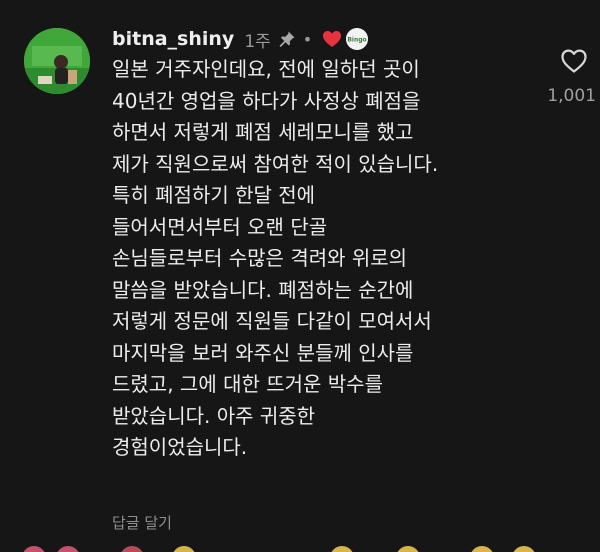  Describe the element at coordinates (220, 226) in the screenshot. I see `comment-line: 들어서면서부터 오랜 단골` at that location.